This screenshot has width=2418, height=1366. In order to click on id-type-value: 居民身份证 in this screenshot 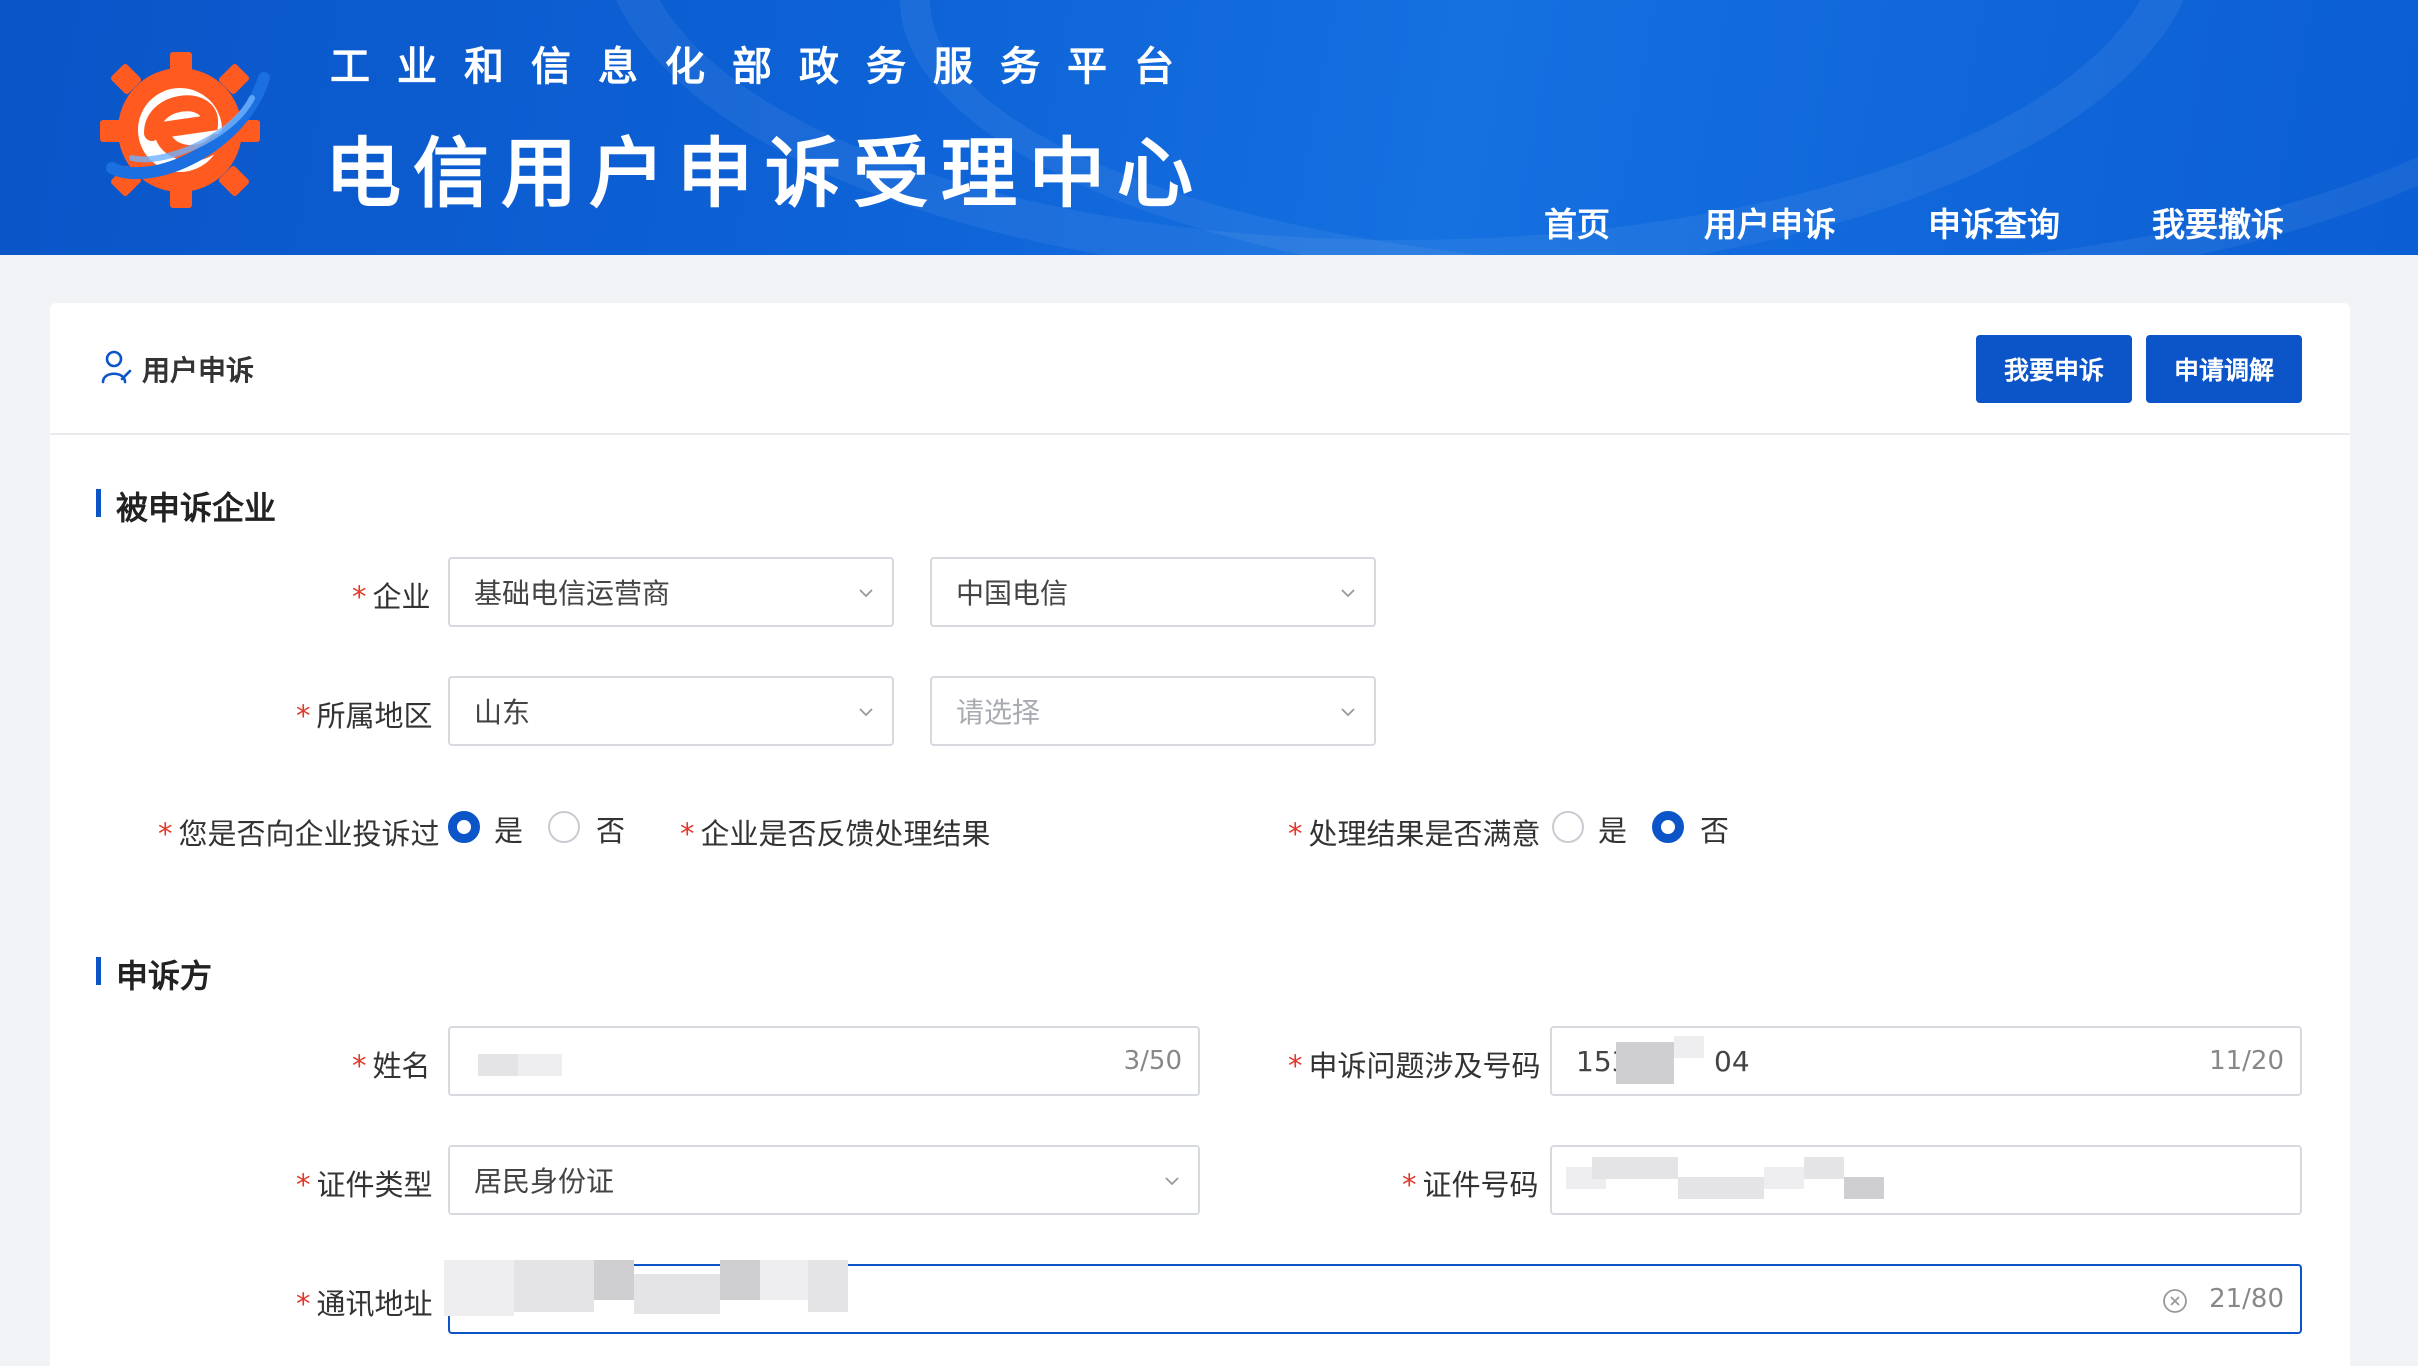, I will do `click(544, 1181)`.